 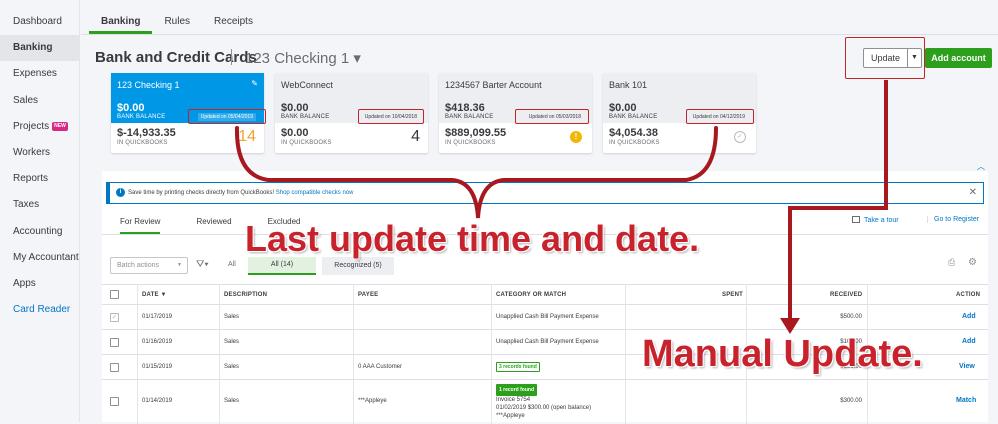 I want to click on annotation-manual-update: Manual Update., so click(x=782, y=354).